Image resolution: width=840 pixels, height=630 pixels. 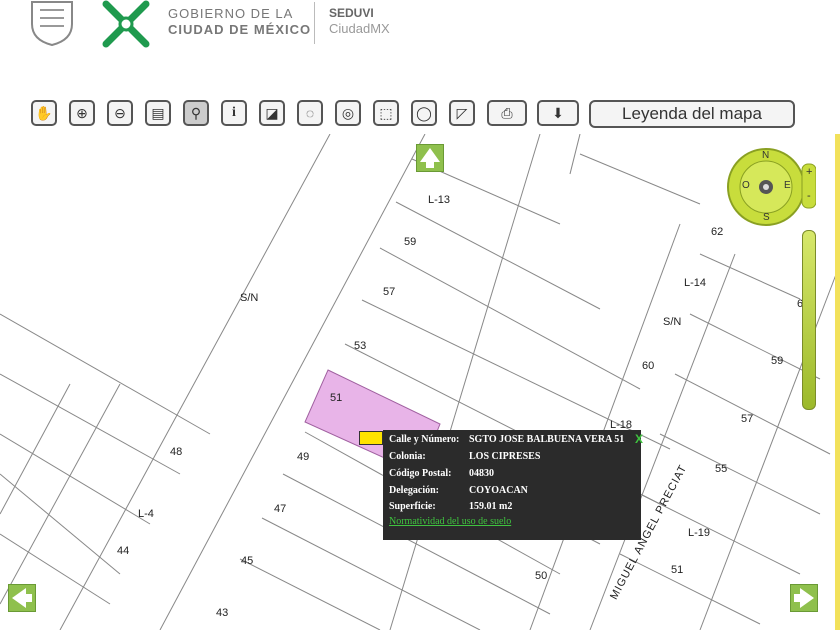 I want to click on select-poly-icon: ◸, so click(x=462, y=112).